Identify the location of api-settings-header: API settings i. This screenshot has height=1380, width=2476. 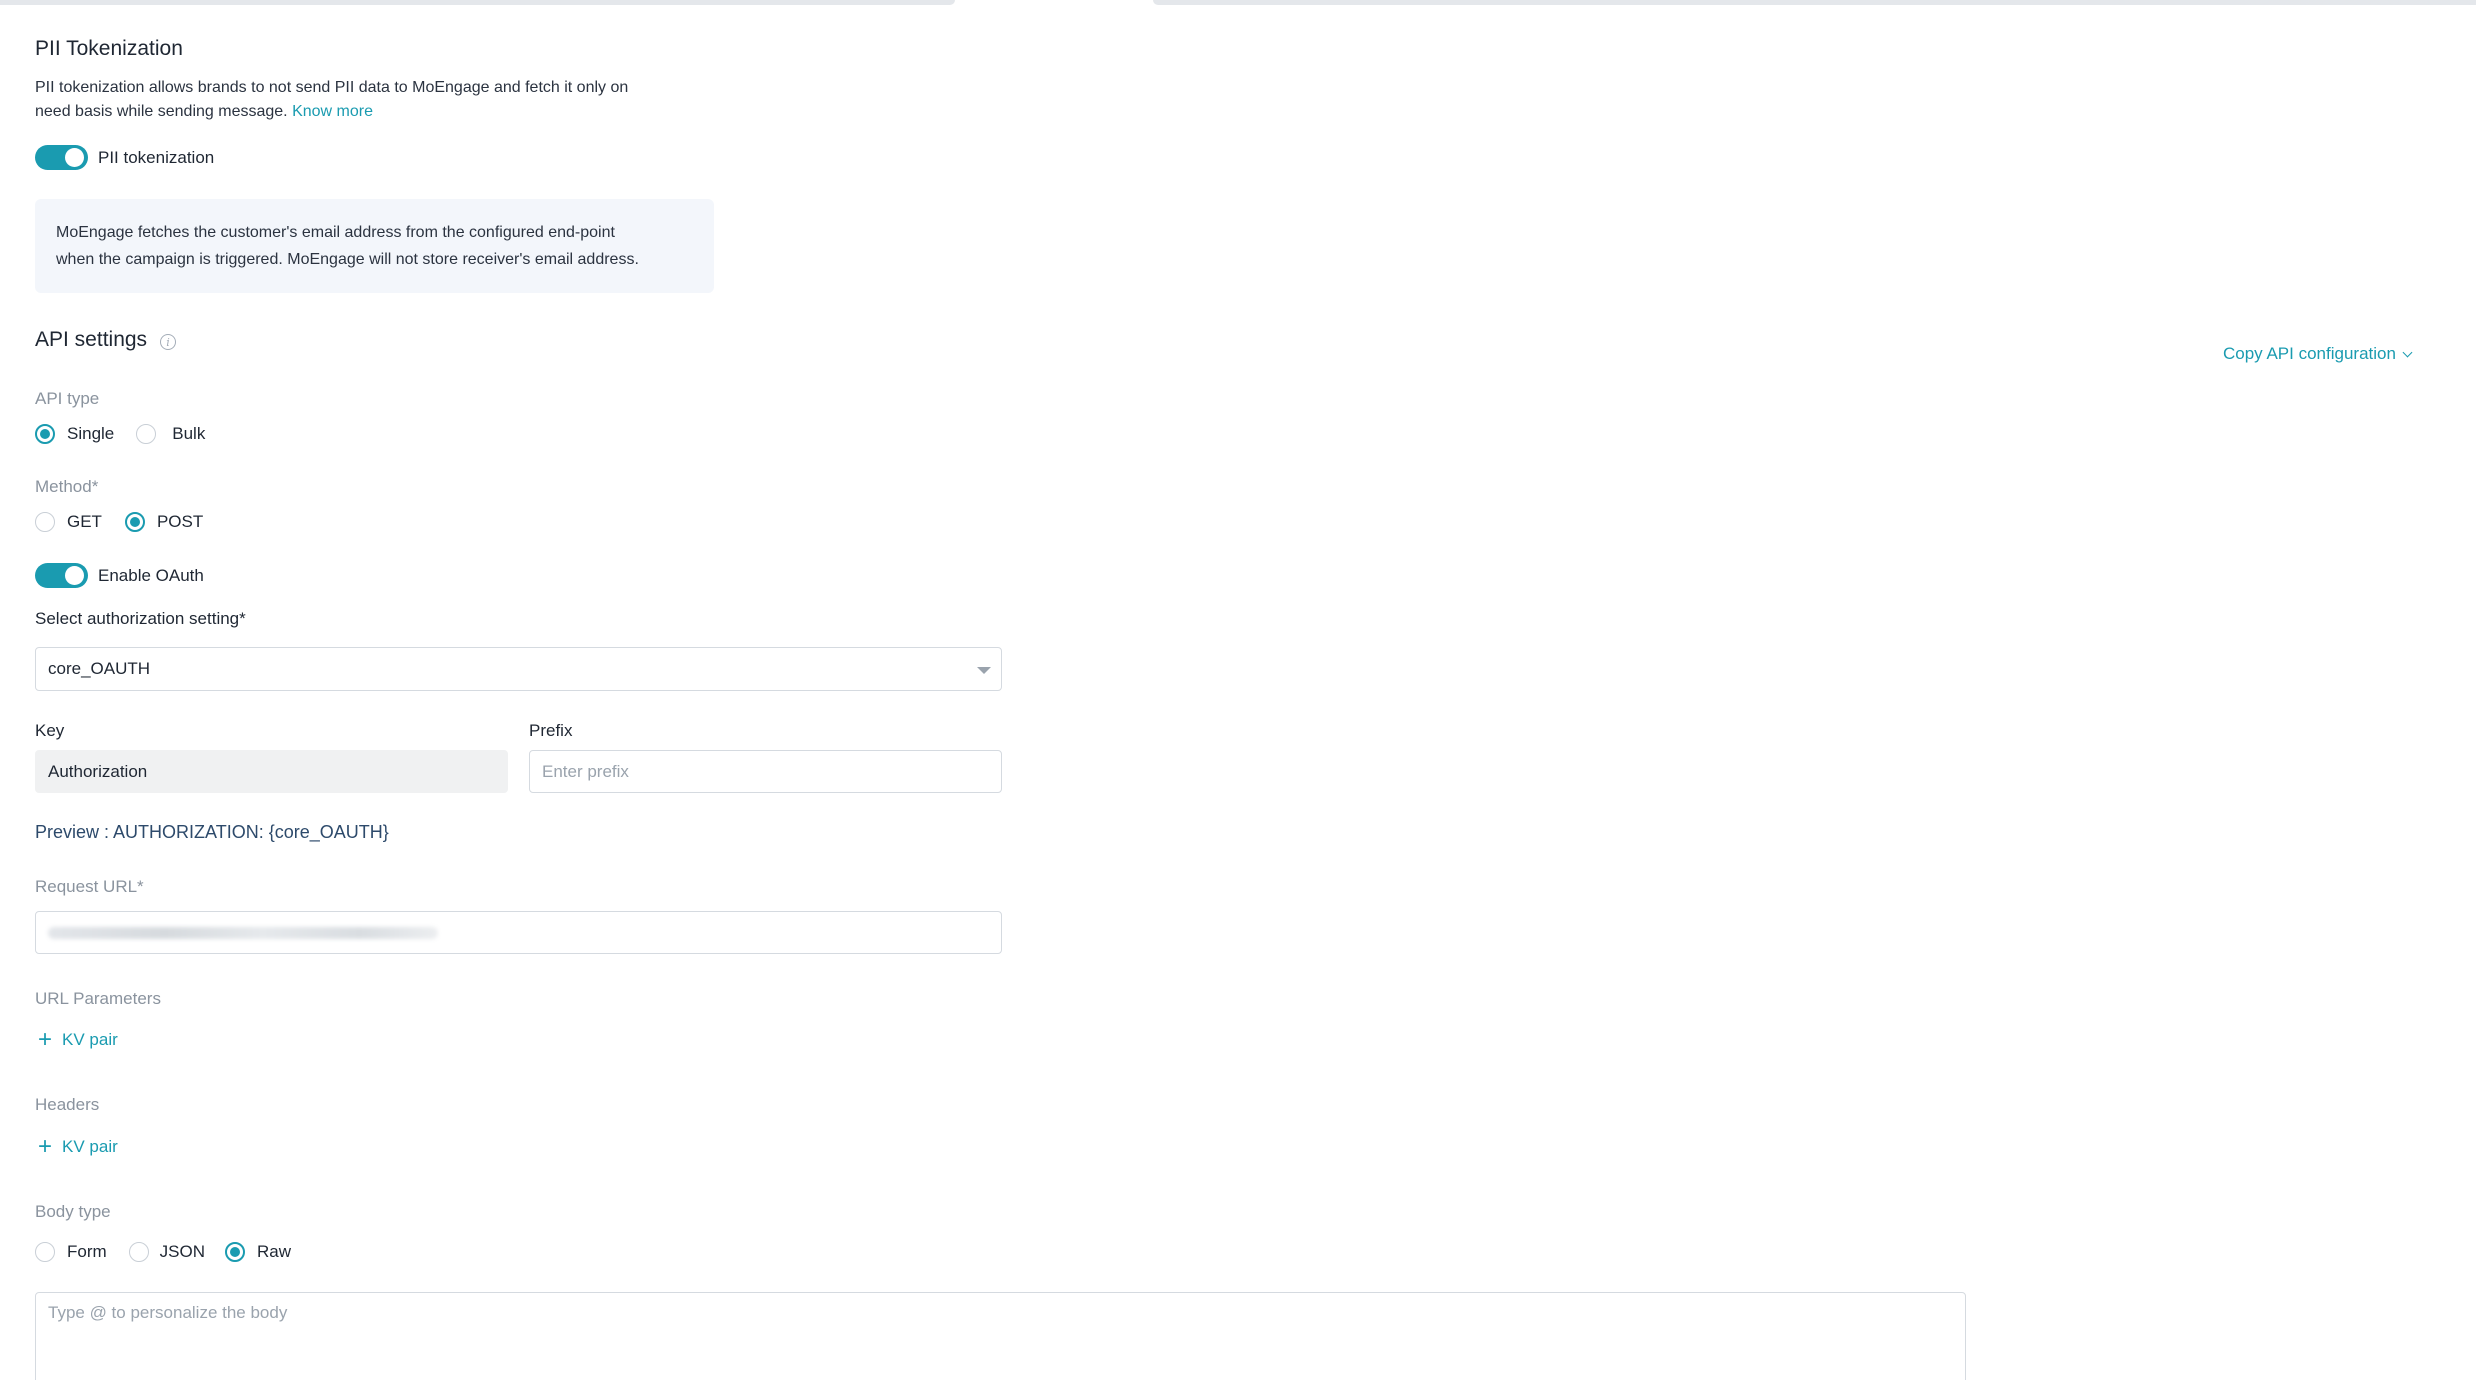
(106, 340).